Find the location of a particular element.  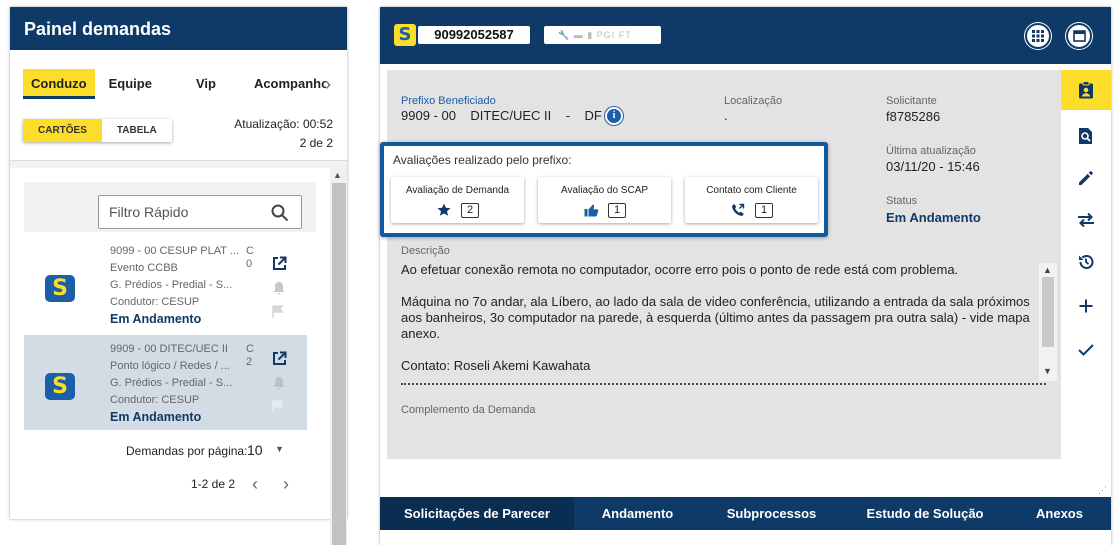

search-document-button is located at coordinates (1086, 136).